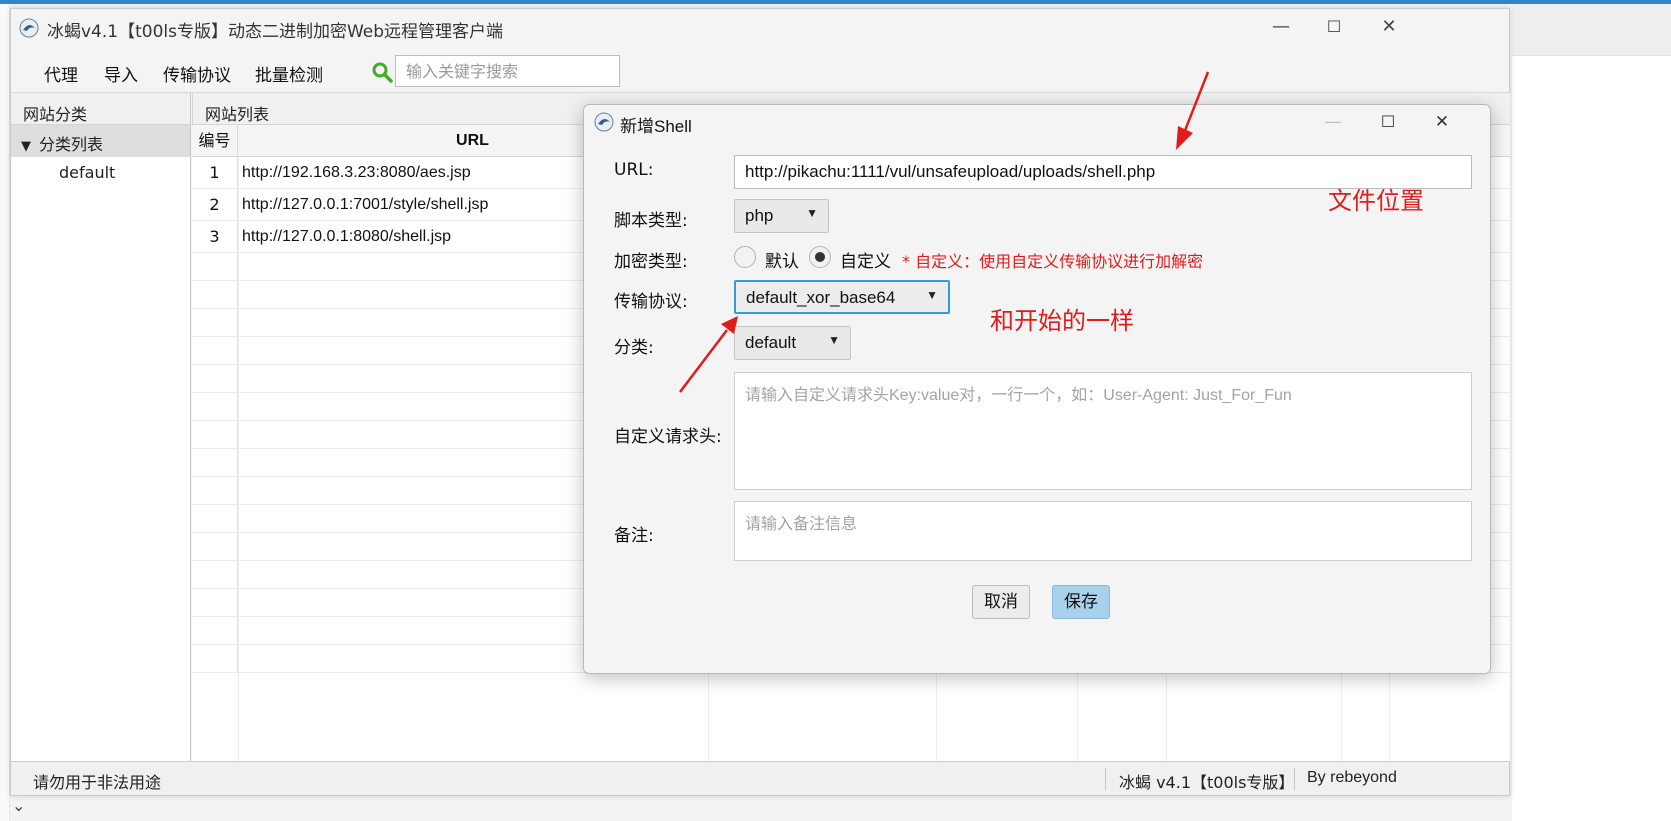 The height and width of the screenshot is (821, 1671). Describe the element at coordinates (781, 216) in the screenshot. I see `script-type-select: php ▼` at that location.